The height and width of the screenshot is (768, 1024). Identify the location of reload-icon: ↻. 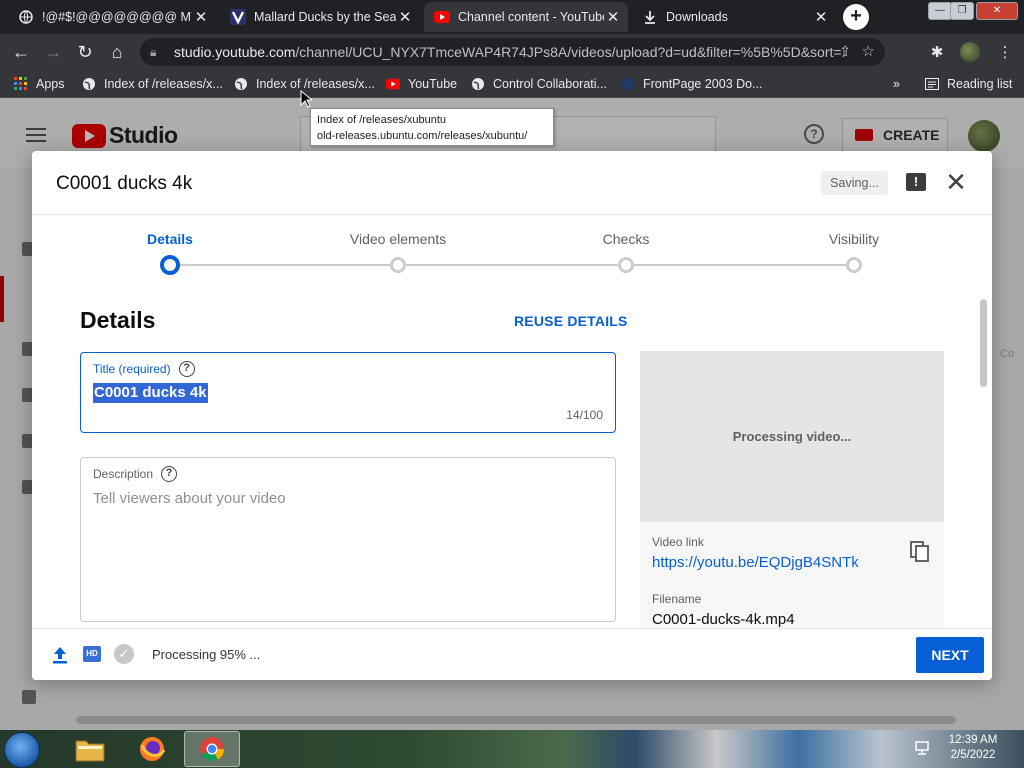
(85, 52).